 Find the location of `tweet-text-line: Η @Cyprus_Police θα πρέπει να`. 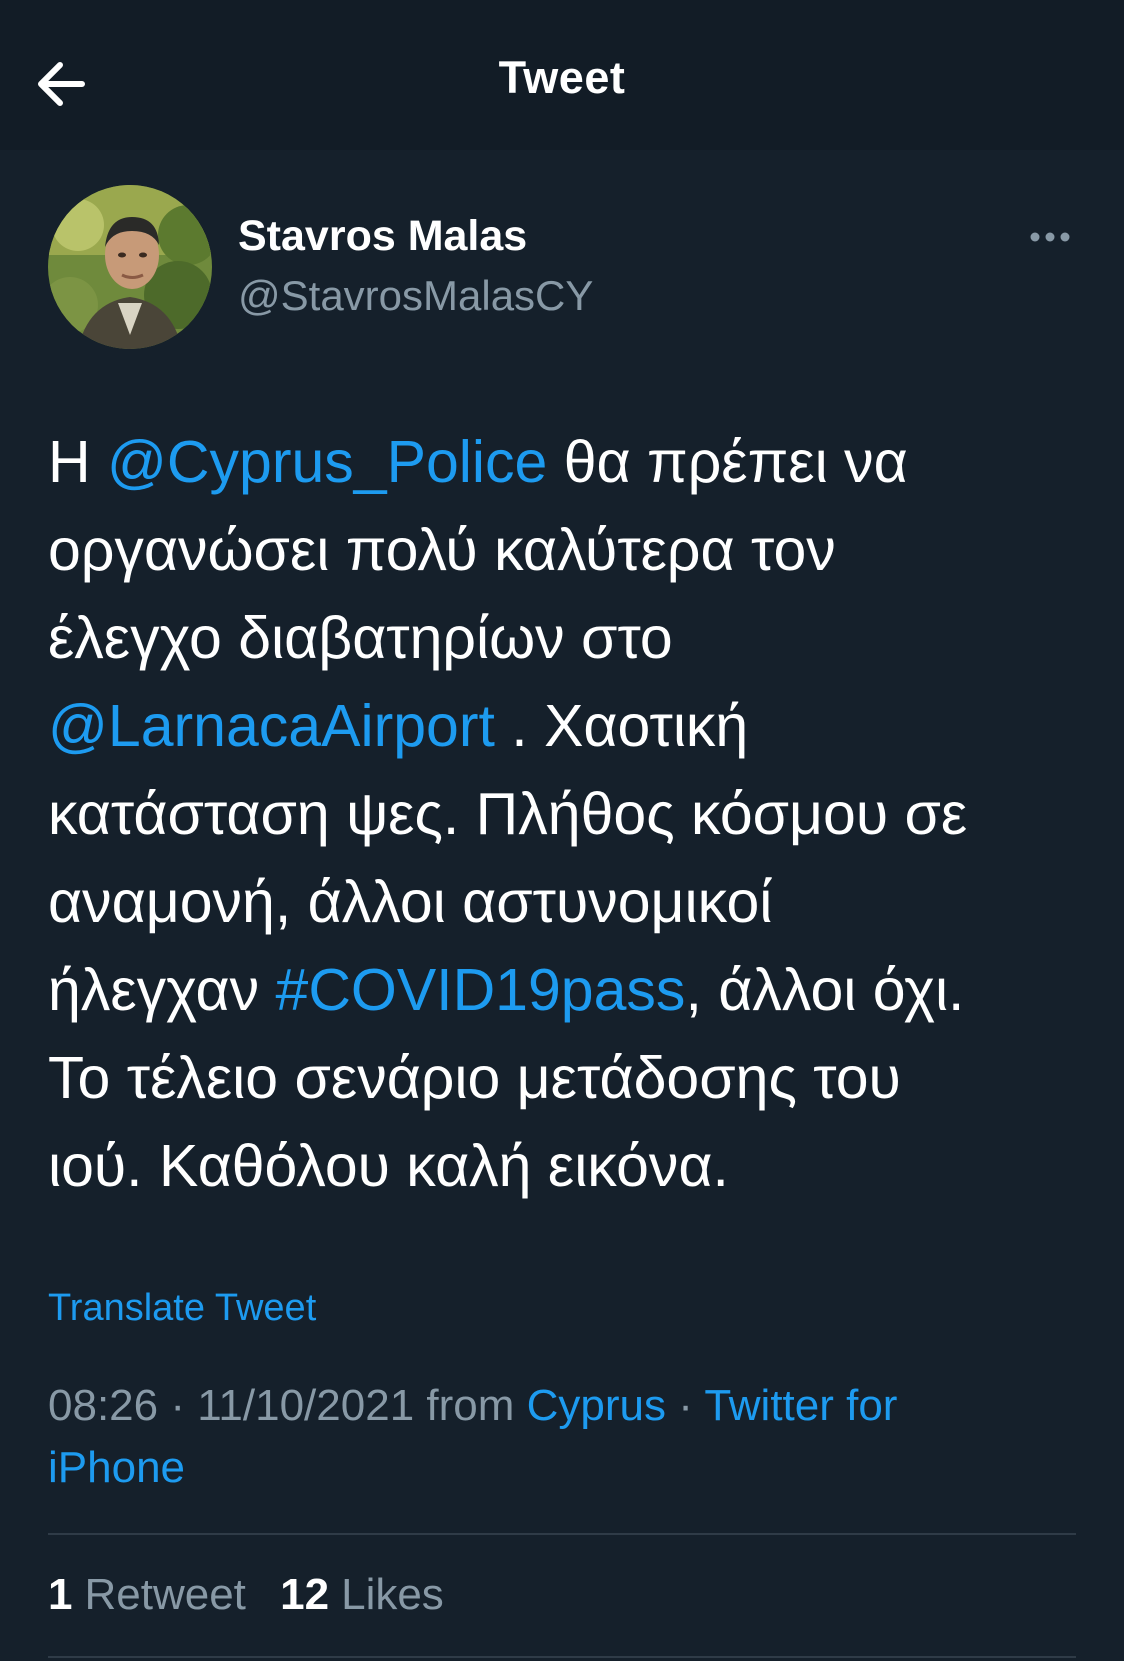

tweet-text-line: Η @Cyprus_Police θα πρέπει να is located at coordinates (568, 462).